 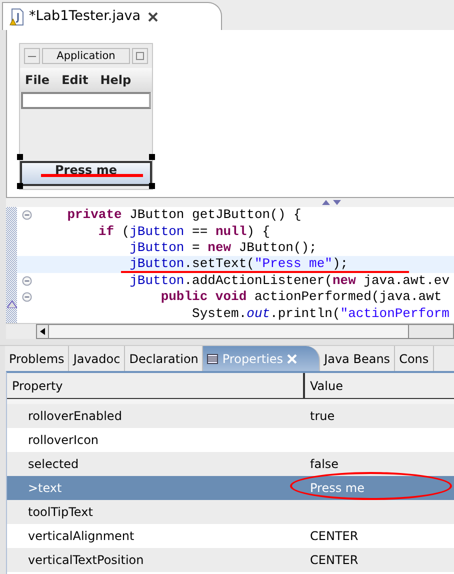 What do you see at coordinates (230, 512) in the screenshot?
I see `property-row: toolTipText` at bounding box center [230, 512].